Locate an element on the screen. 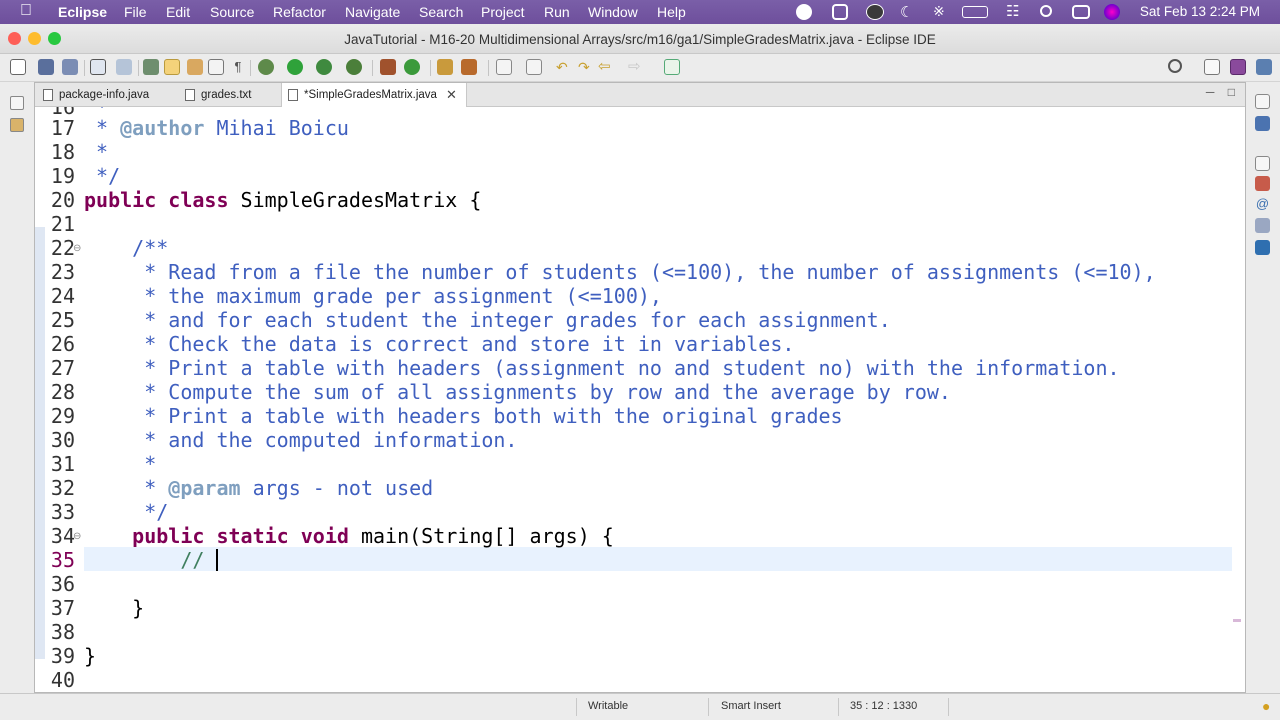  line-number: 20 is located at coordinates (62, 200).